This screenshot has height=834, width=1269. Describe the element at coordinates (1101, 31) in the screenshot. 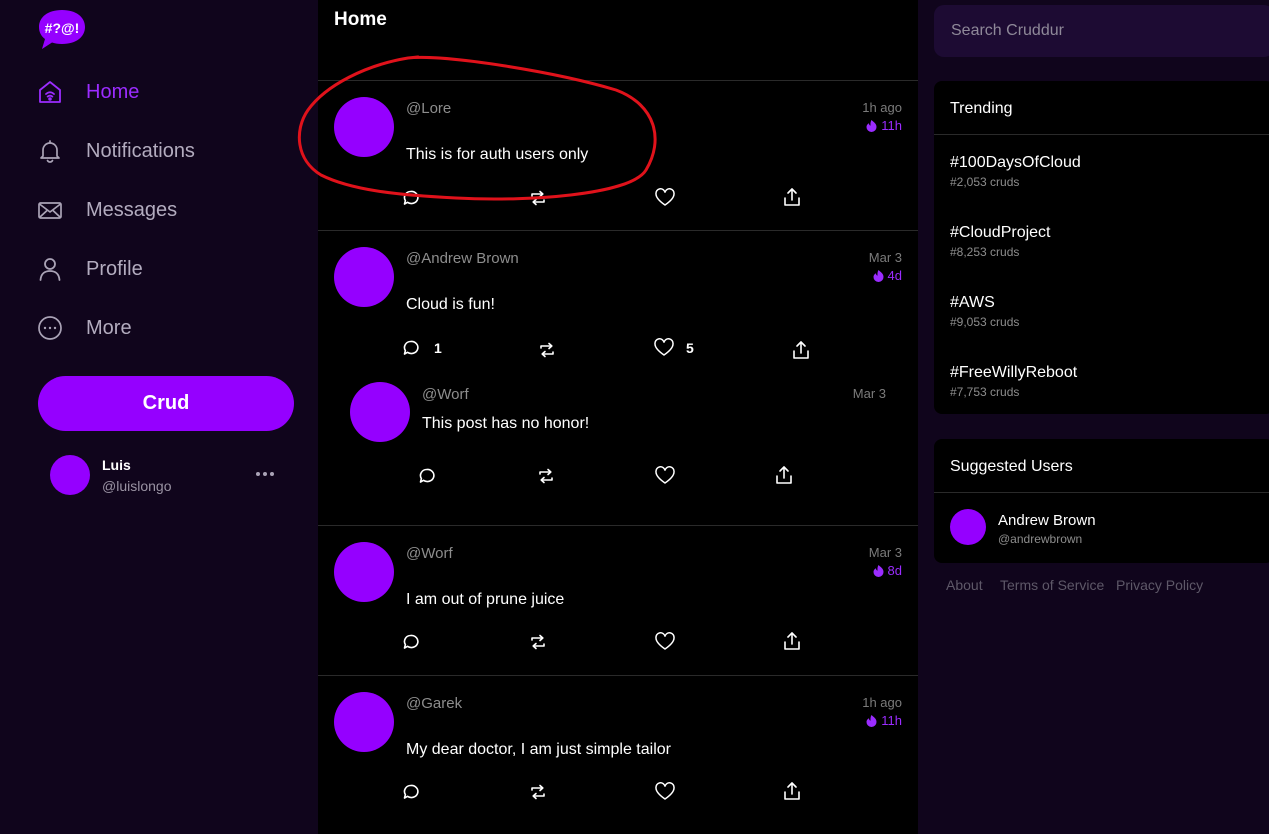

I see `search-input` at that location.